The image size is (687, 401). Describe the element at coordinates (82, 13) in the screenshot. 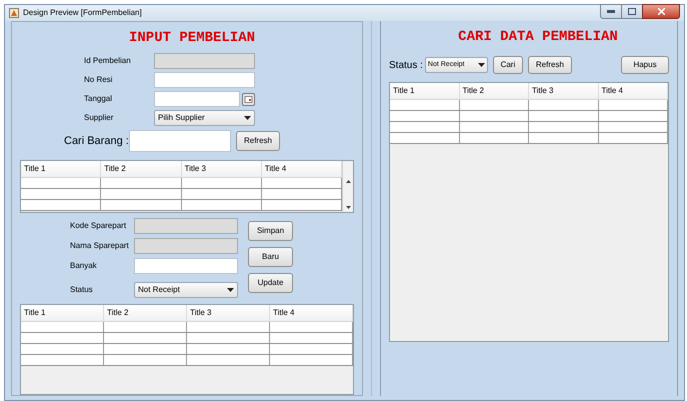

I see `window-title: Design Preview [FormPembelian]` at that location.